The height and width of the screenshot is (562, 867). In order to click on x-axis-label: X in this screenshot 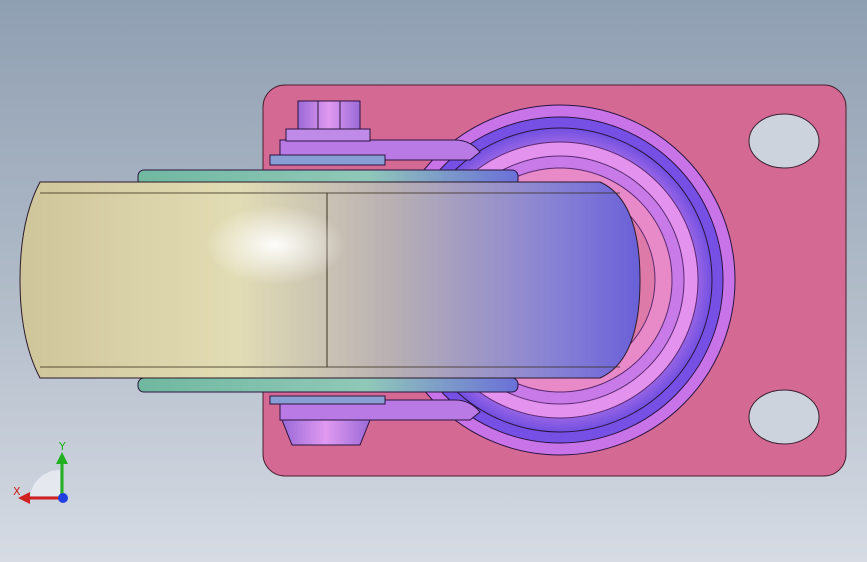, I will do `click(17, 491)`.